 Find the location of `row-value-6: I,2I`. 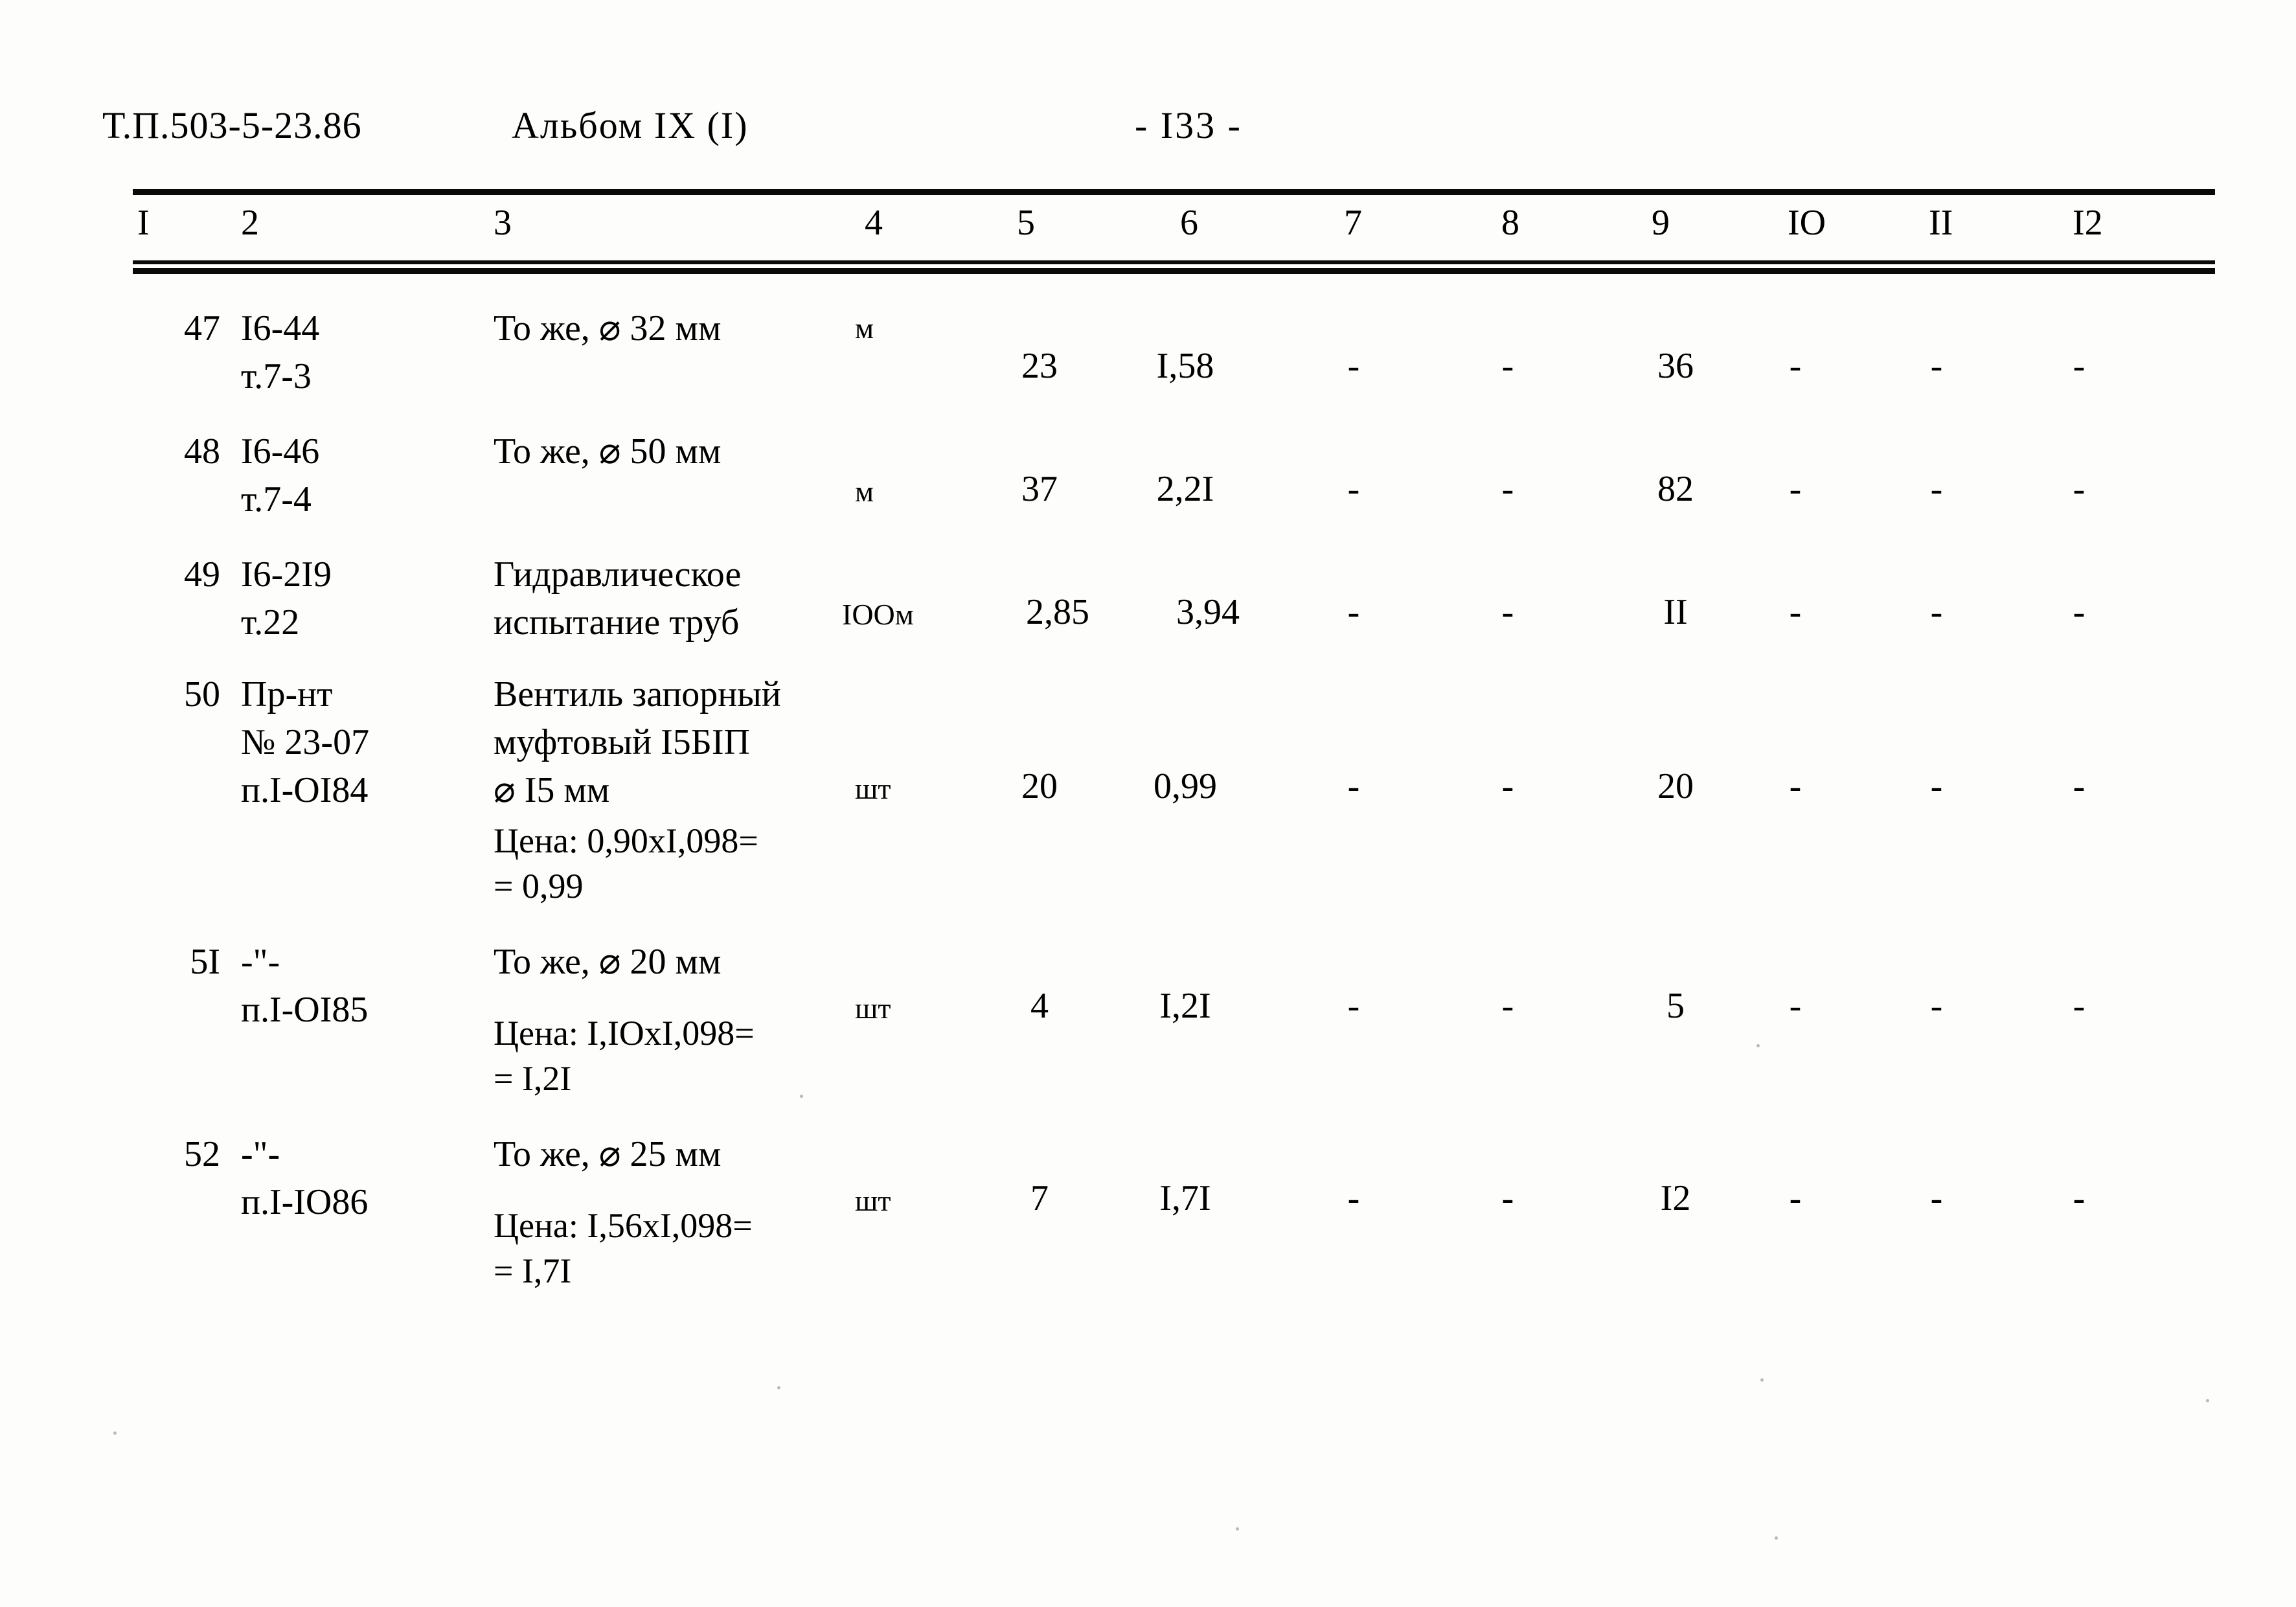

row-value-6: I,2I is located at coordinates (1185, 1006).